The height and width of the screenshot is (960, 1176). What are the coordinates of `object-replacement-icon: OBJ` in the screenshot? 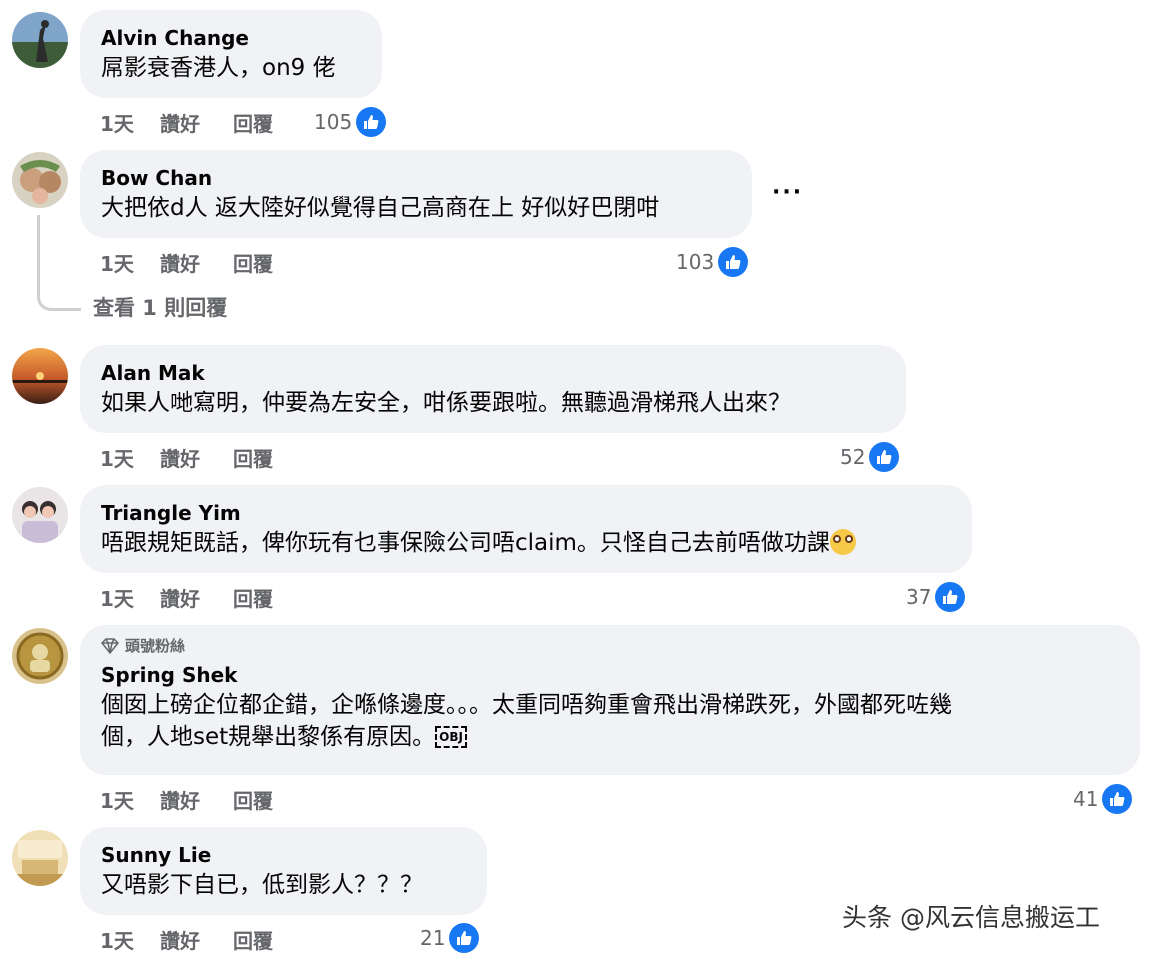 It's located at (451, 737).